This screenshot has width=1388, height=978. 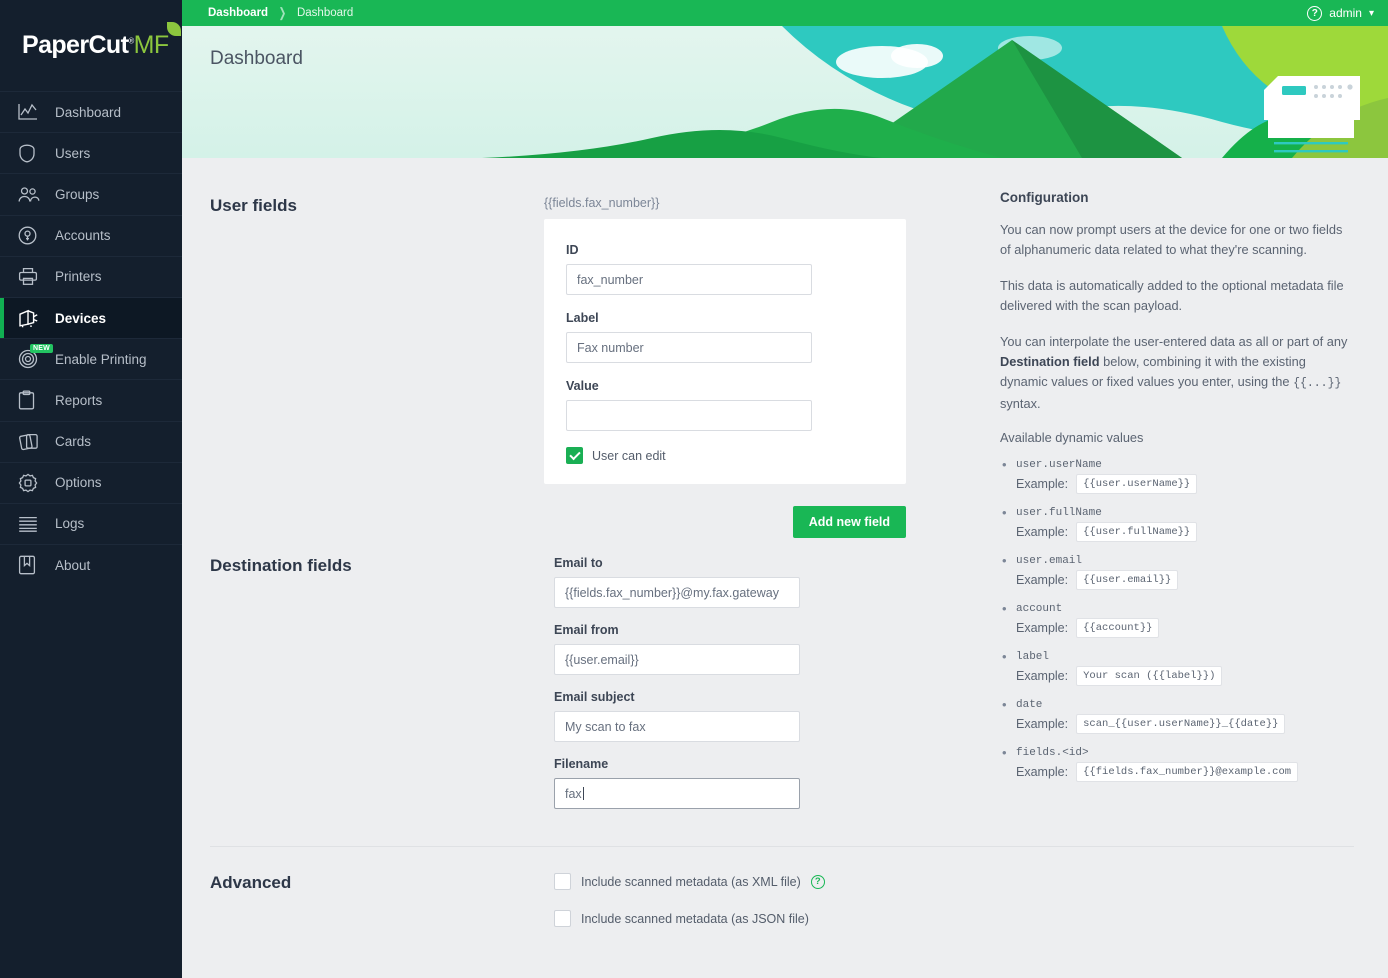 What do you see at coordinates (573, 793) in the screenshot?
I see `filename-input-text: fax` at bounding box center [573, 793].